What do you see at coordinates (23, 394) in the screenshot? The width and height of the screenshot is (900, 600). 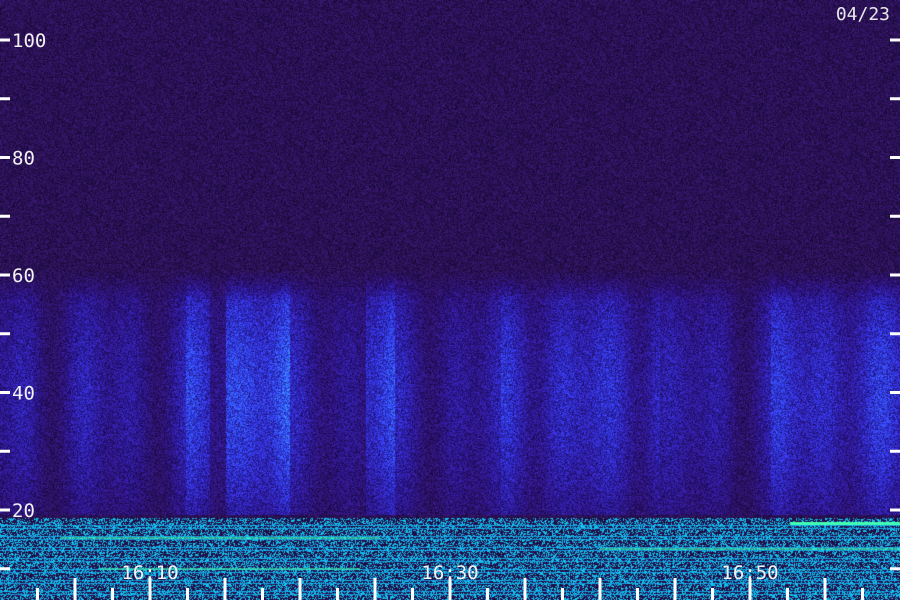 I see `y-tick-label: 40` at bounding box center [23, 394].